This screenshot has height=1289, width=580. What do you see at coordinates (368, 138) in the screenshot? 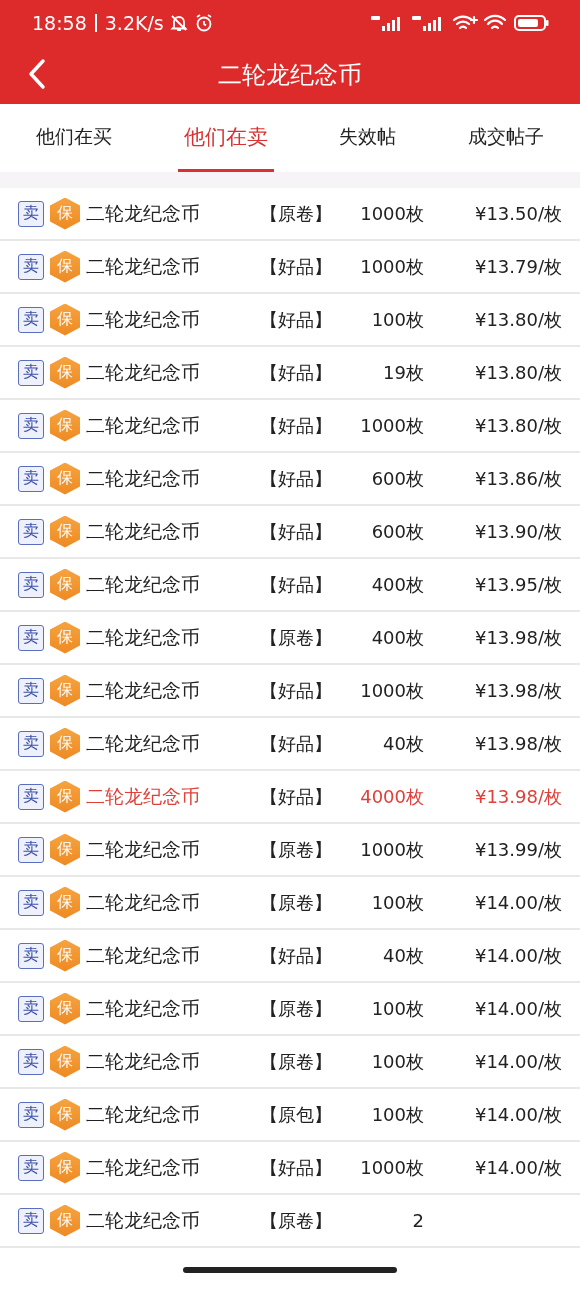
I see `tab: 失效帖` at bounding box center [368, 138].